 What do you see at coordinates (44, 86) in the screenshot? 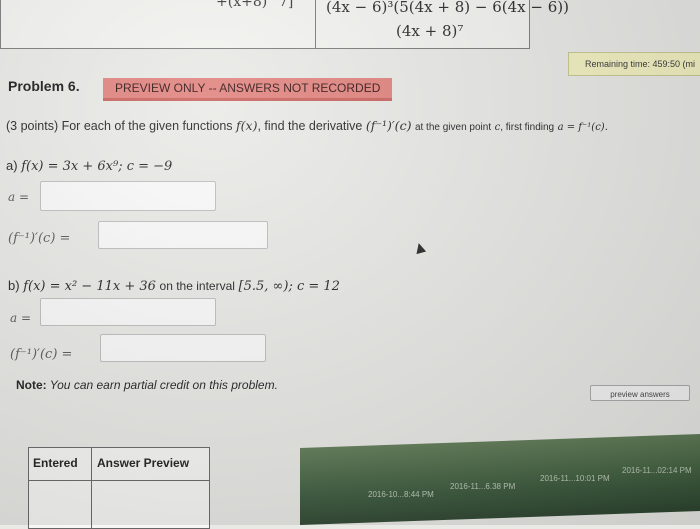
I see `problem-title: Problem 6.` at bounding box center [44, 86].